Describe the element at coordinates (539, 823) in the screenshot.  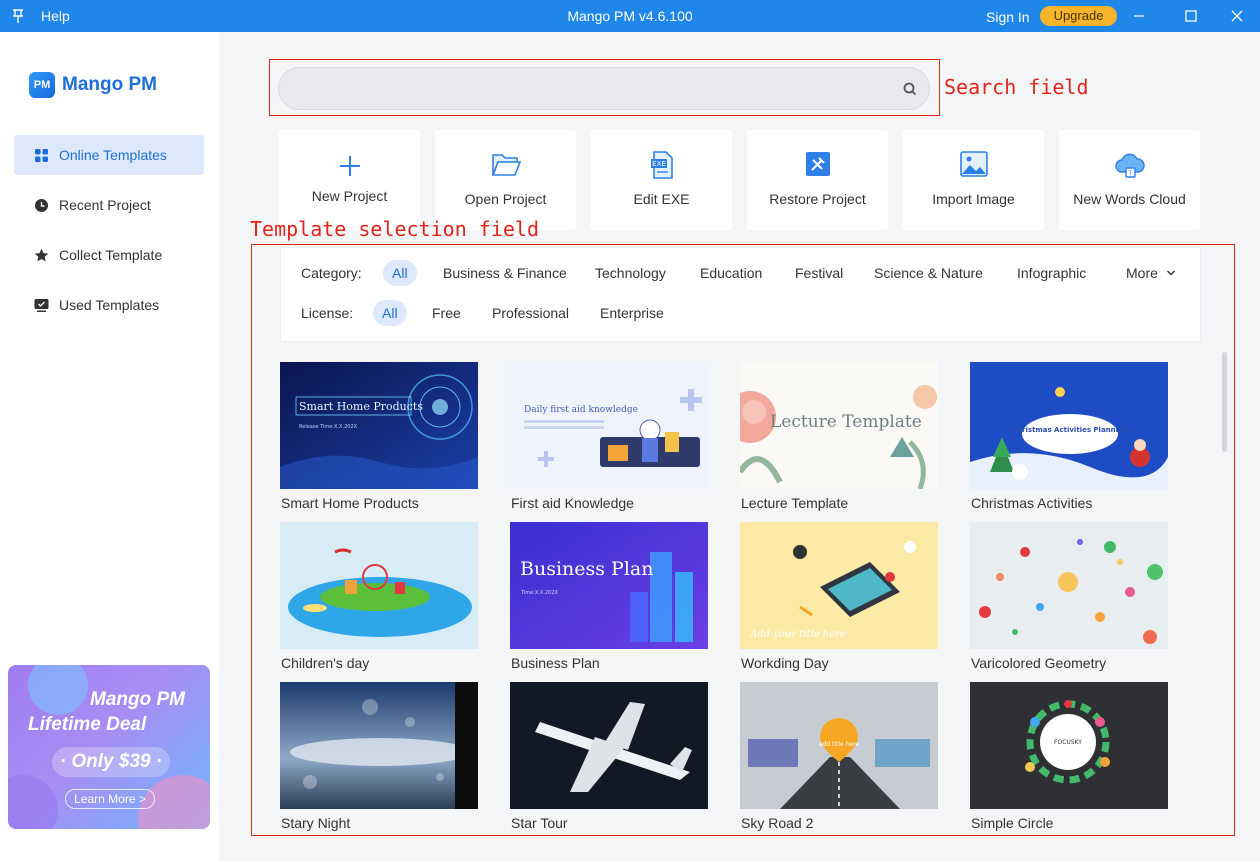
I see `template-name: Star Tour` at that location.